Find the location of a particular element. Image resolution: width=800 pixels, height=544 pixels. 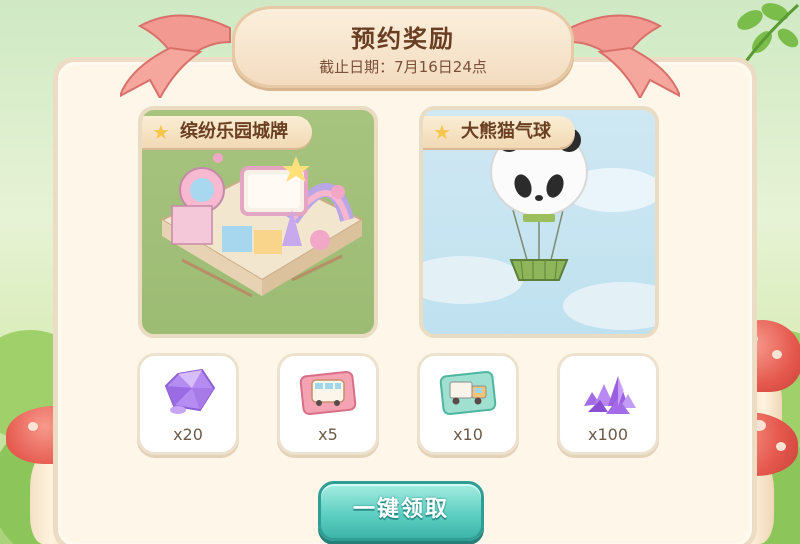

card-label-park-sign: ★ 缤纷乐园城牌 is located at coordinates (227, 132).